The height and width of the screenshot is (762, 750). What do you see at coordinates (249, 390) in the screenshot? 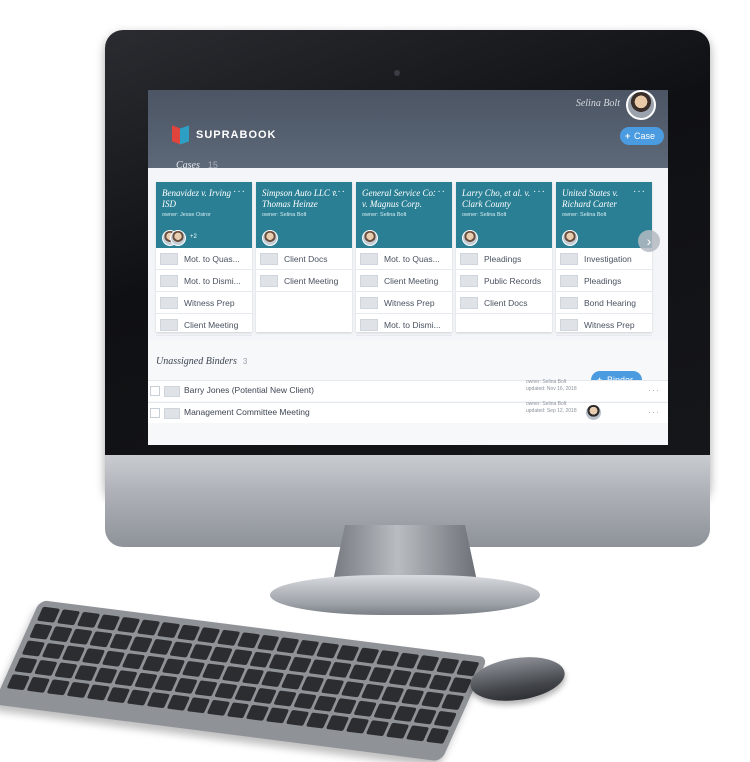
I see `binder-name: Barry Jones (Potential New Client)` at bounding box center [249, 390].